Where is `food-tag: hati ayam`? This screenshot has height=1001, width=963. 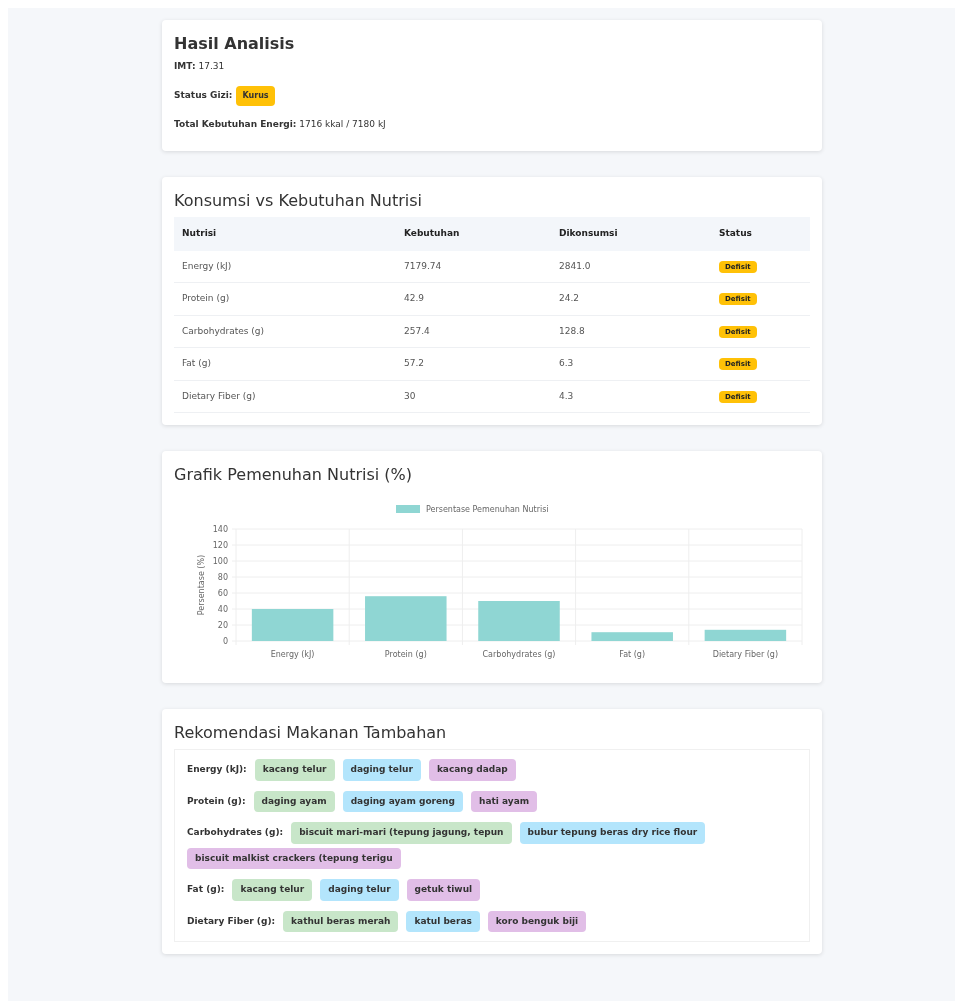 food-tag: hati ayam is located at coordinates (504, 801).